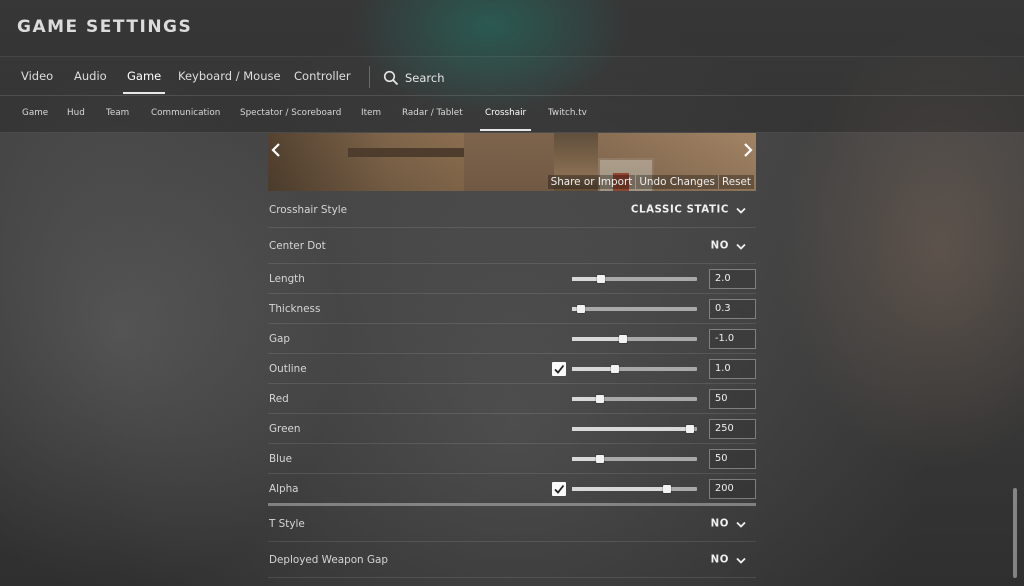 This screenshot has height=586, width=1024. What do you see at coordinates (37, 81) in the screenshot?
I see `tab-video: Video` at bounding box center [37, 81].